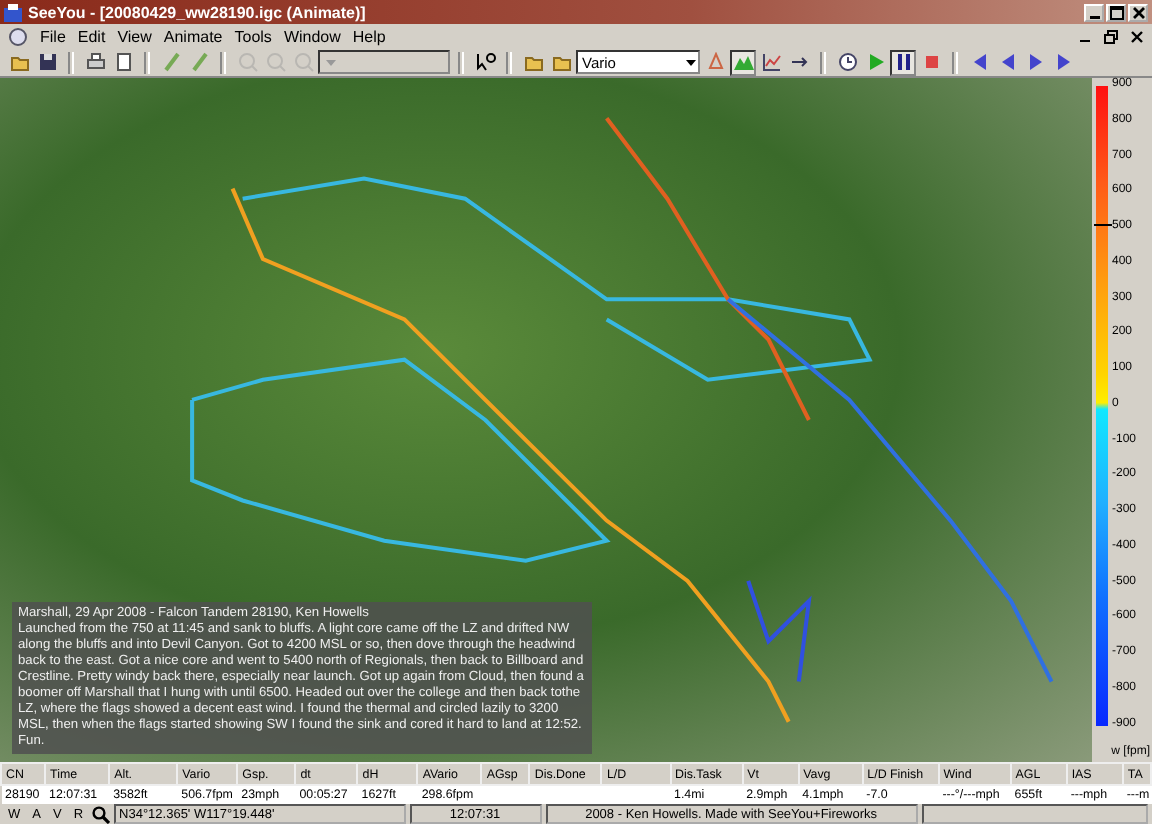 The height and width of the screenshot is (824, 1152). What do you see at coordinates (13, 12) in the screenshot?
I see `app-icon` at bounding box center [13, 12].